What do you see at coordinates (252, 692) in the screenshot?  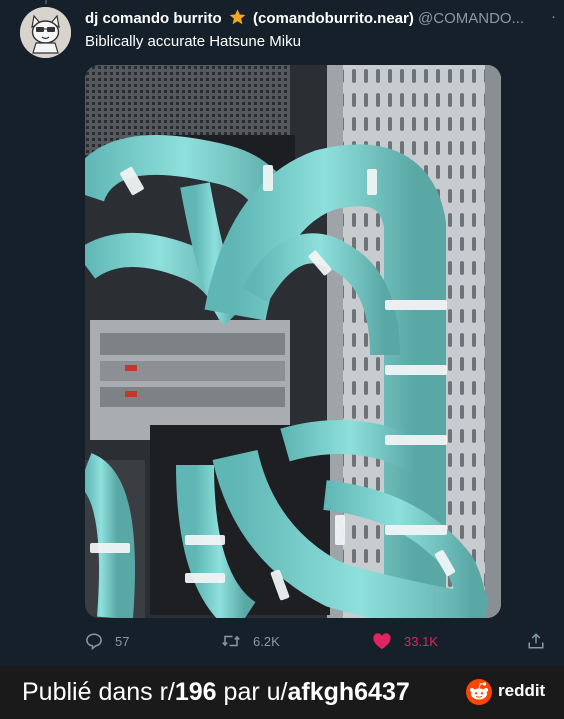 I see `attribution-middle: par u/` at bounding box center [252, 692].